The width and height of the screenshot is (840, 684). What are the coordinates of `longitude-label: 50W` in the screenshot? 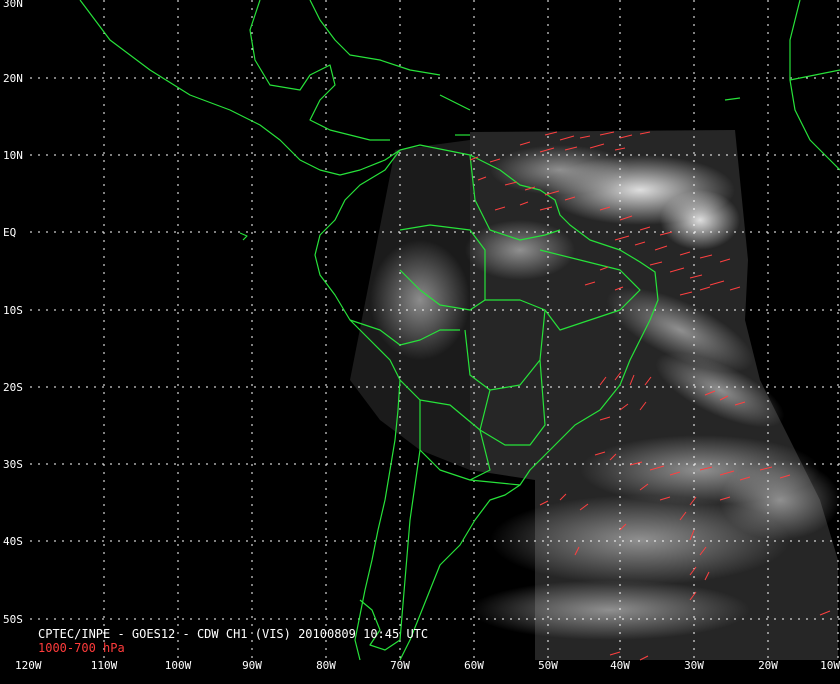 It's located at (548, 665).